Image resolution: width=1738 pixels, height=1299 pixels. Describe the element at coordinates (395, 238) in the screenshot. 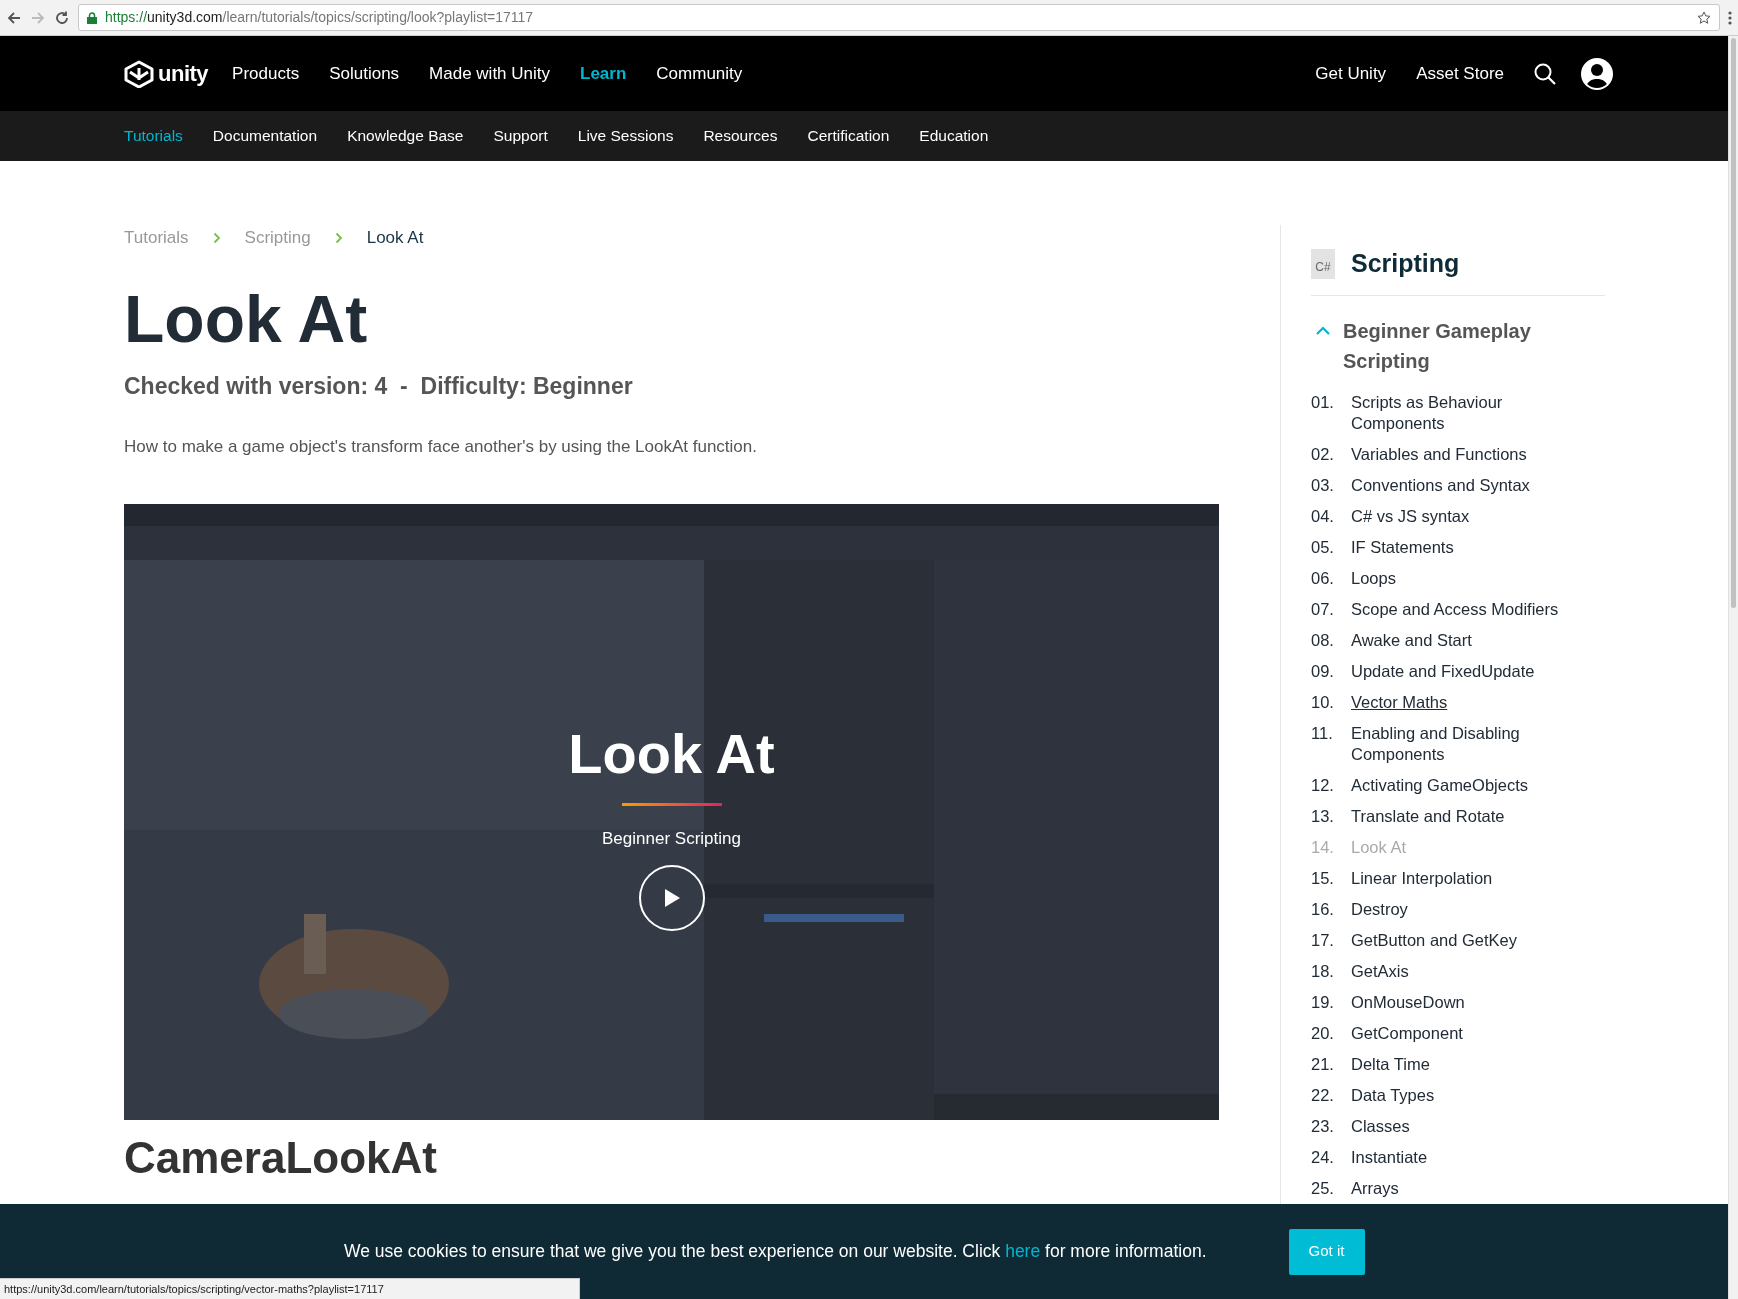

I see `breadcrumb-link: Look At` at that location.